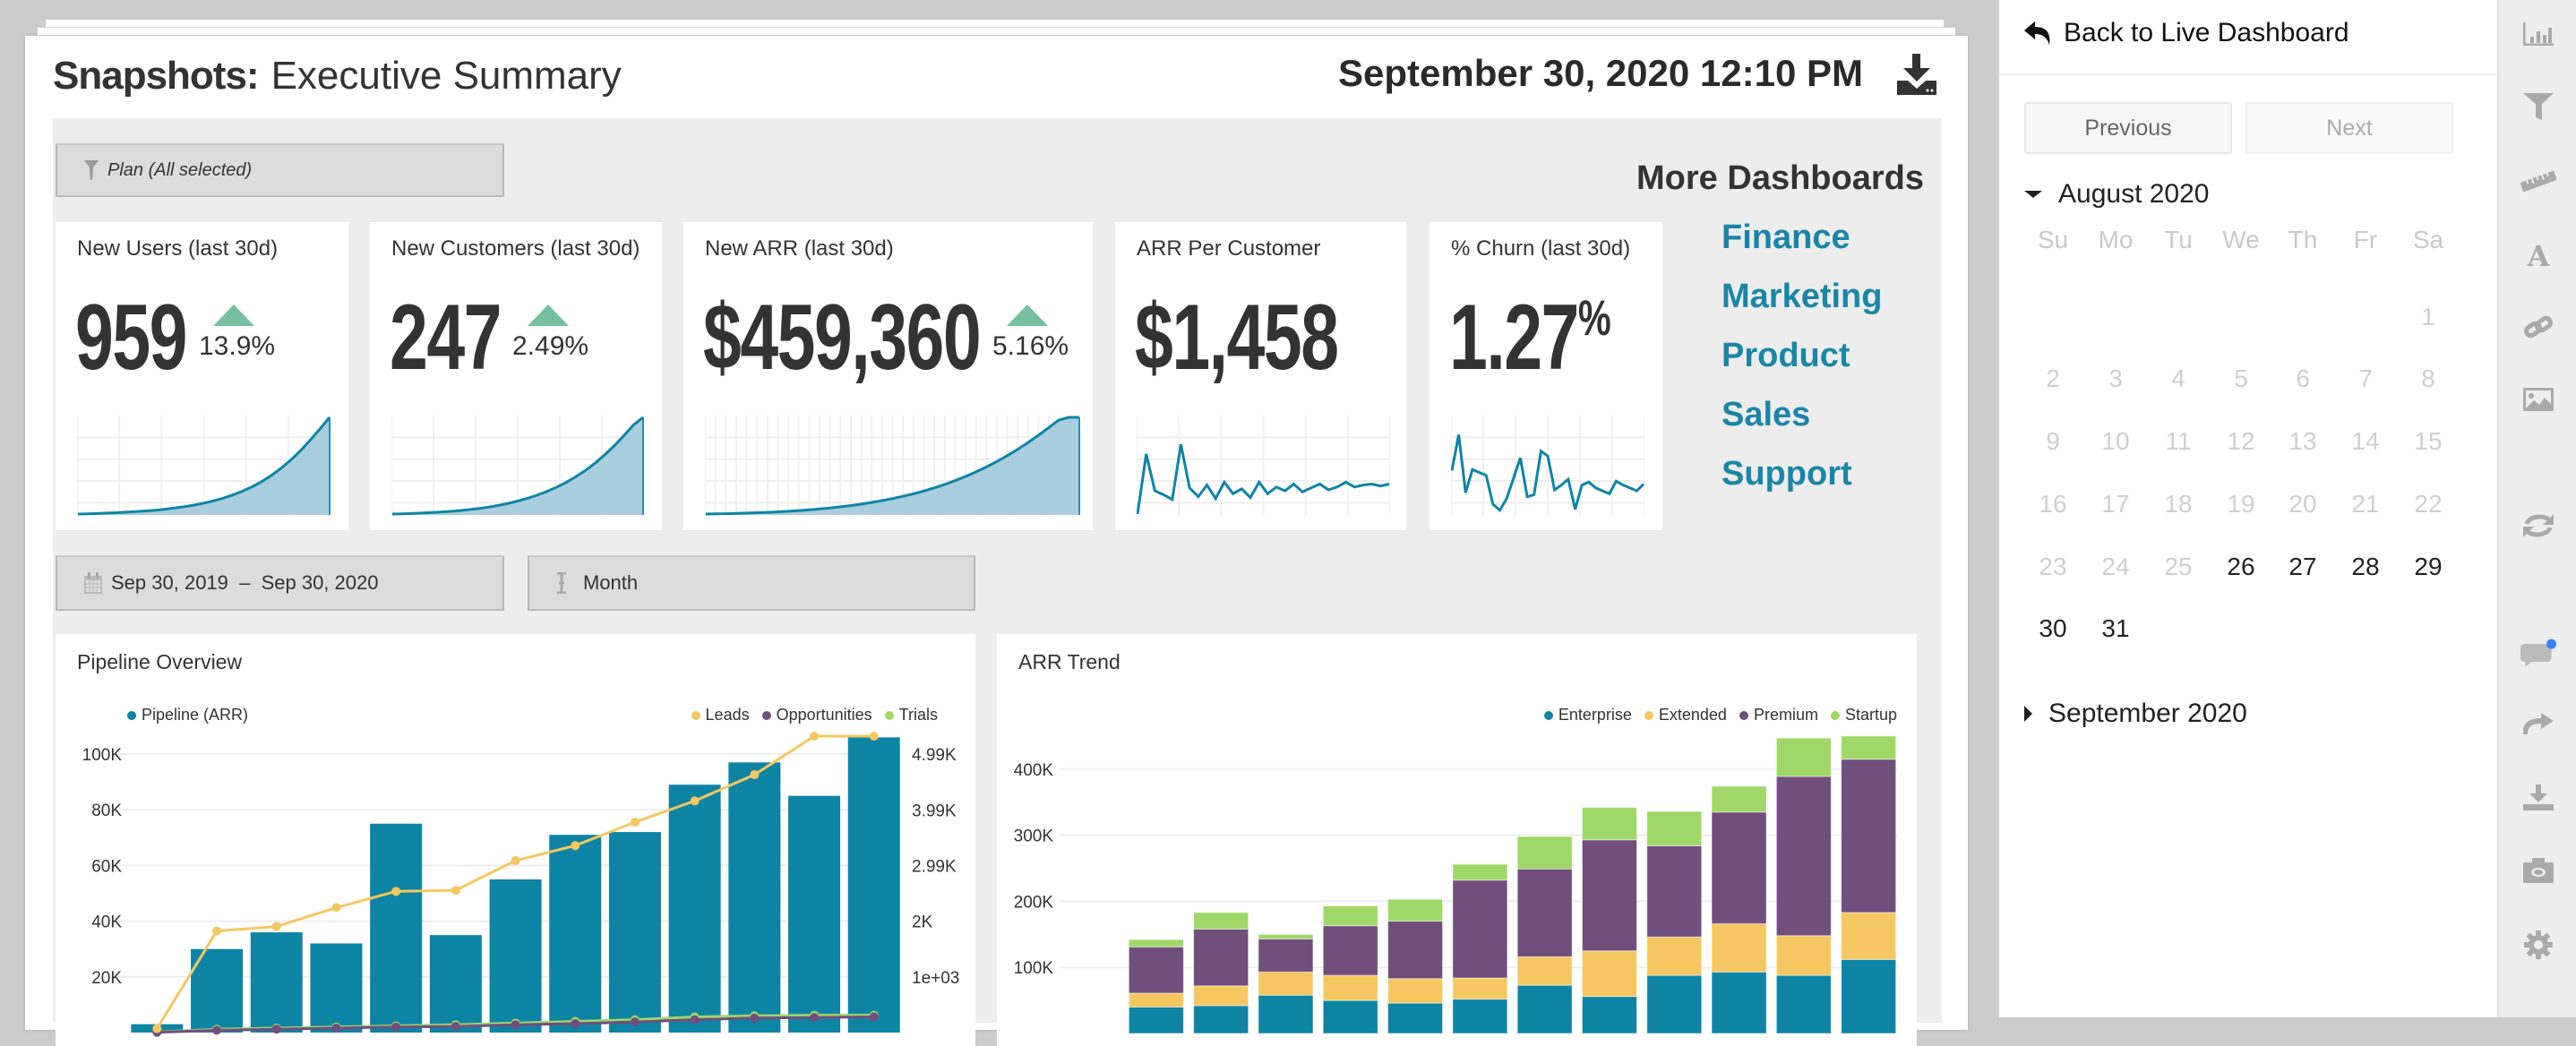 Image resolution: width=2576 pixels, height=1046 pixels. I want to click on link-button, so click(2538, 327).